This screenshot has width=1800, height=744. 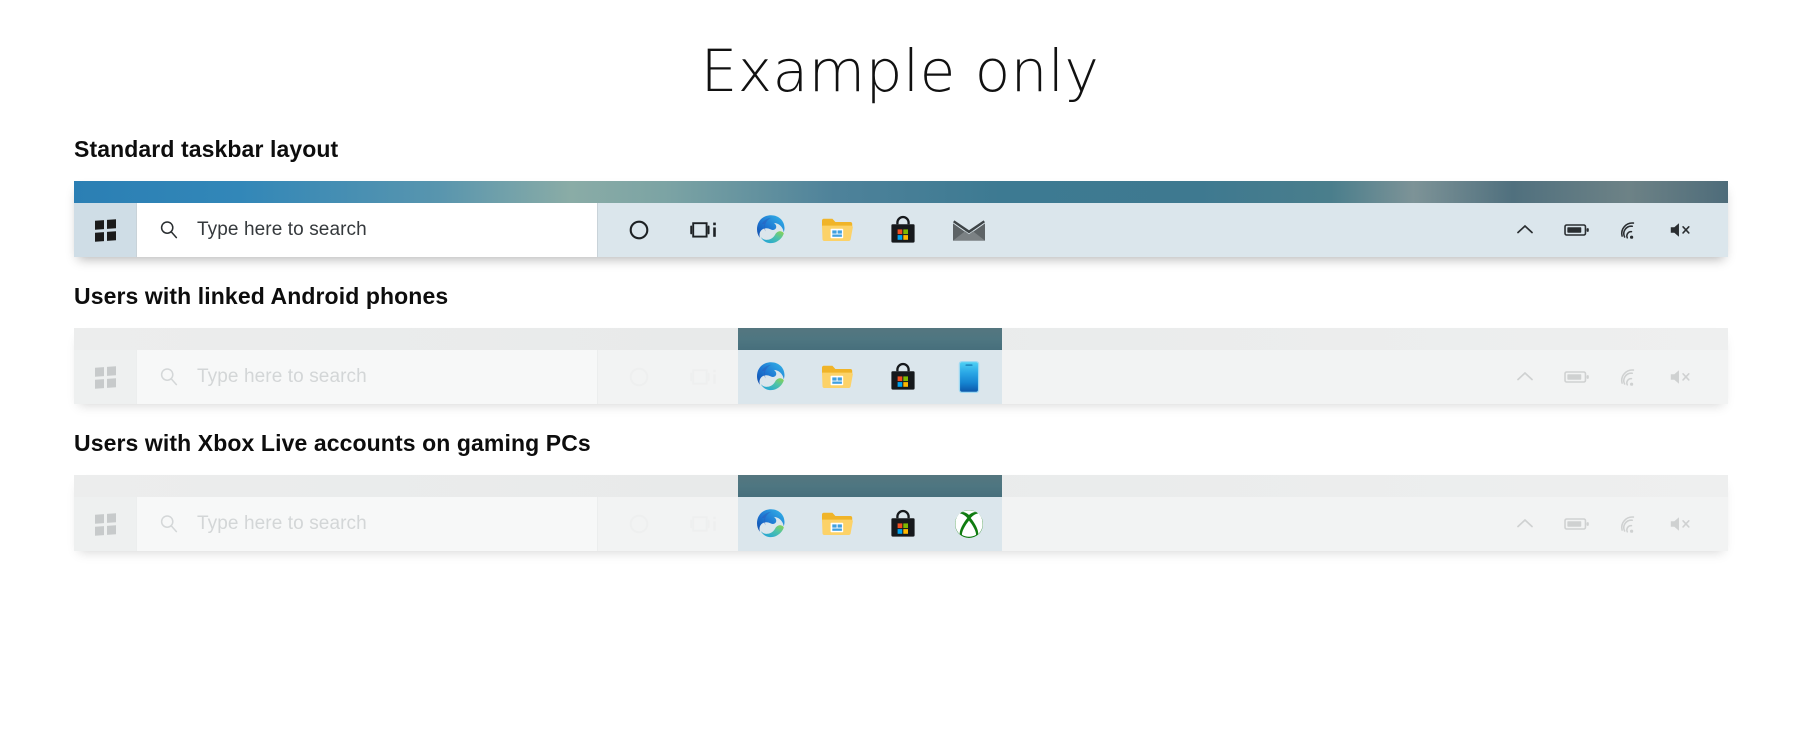 I want to click on xbox-icon, so click(x=969, y=524).